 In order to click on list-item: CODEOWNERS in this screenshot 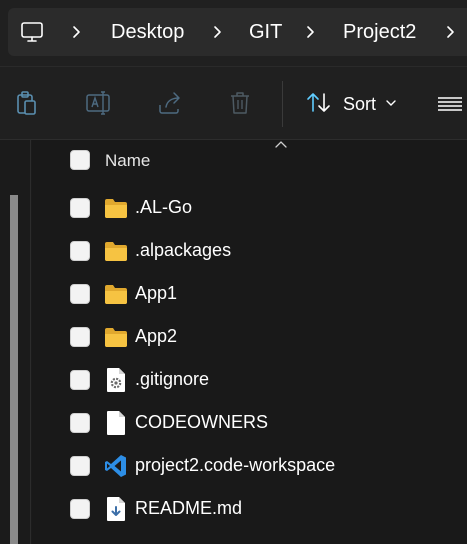, I will do `click(249, 423)`.